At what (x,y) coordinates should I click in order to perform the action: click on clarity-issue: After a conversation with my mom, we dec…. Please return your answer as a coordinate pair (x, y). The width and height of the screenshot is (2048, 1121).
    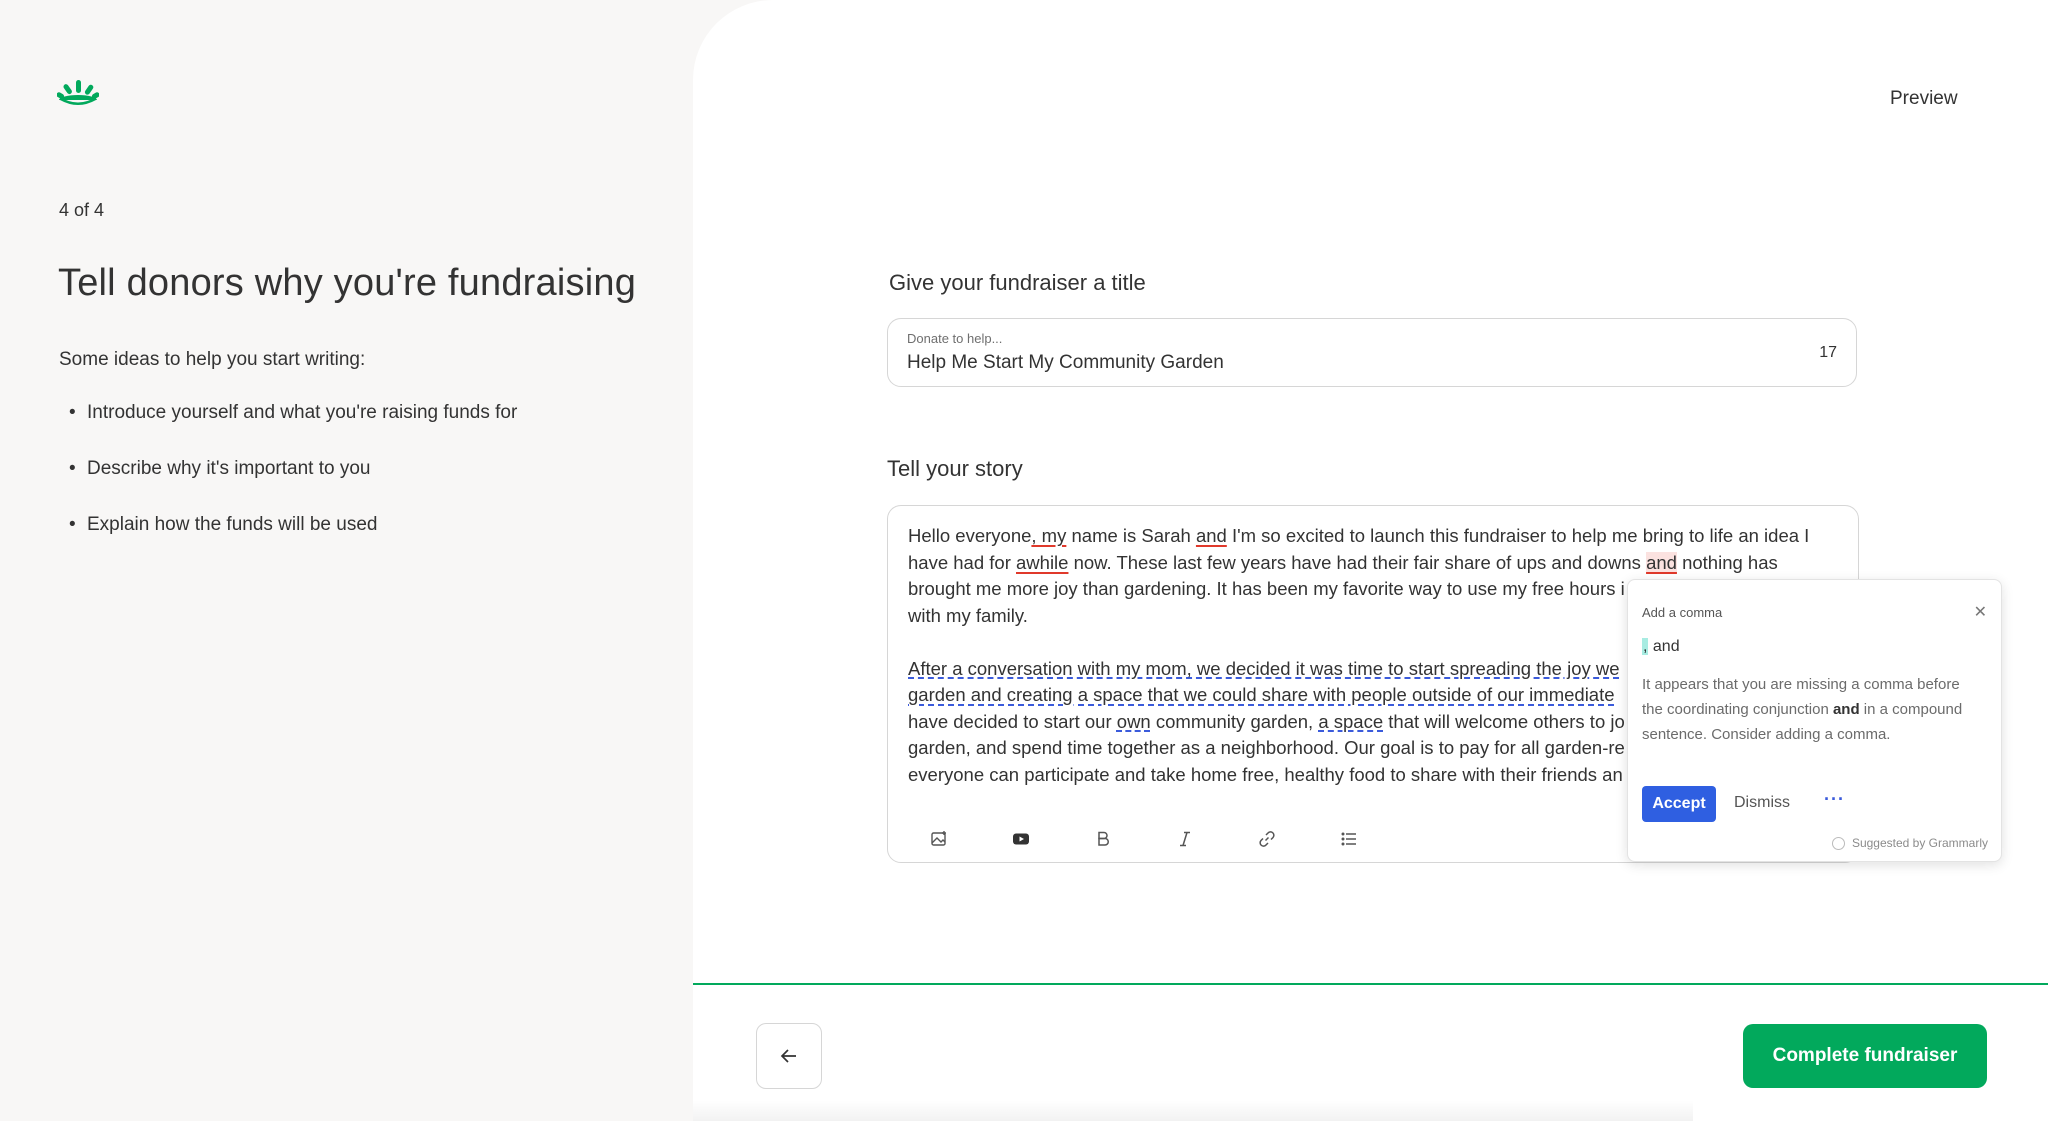
    Looking at the image, I should click on (1264, 668).